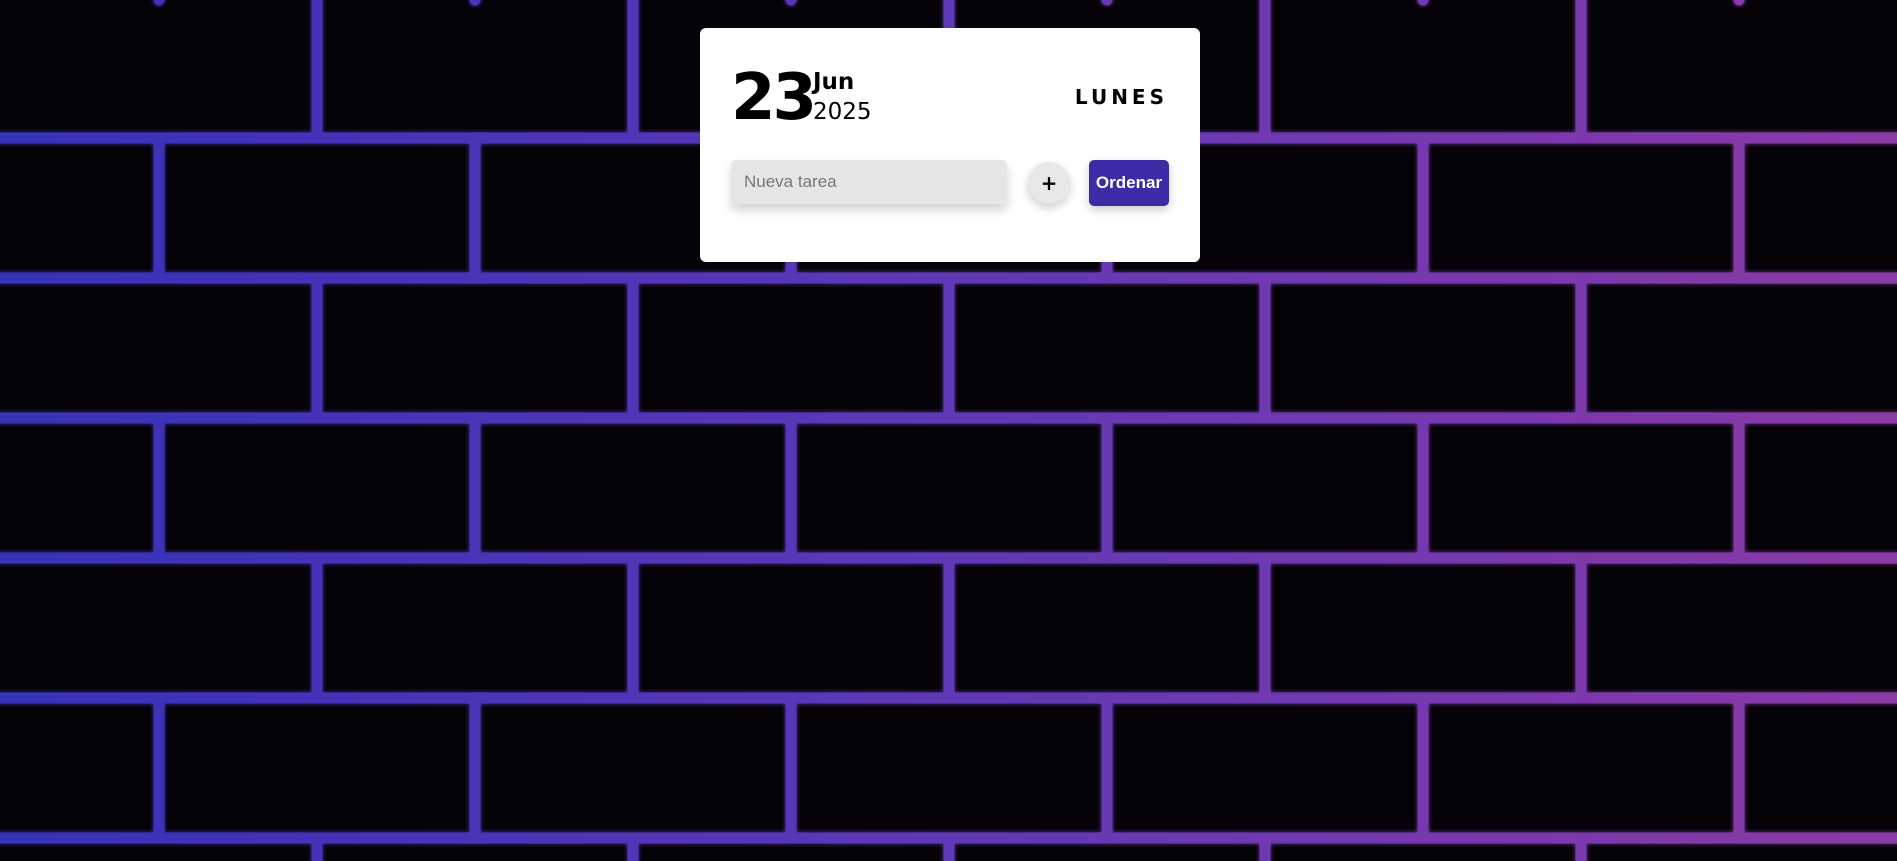  I want to click on add-task-button: +, so click(1049, 183).